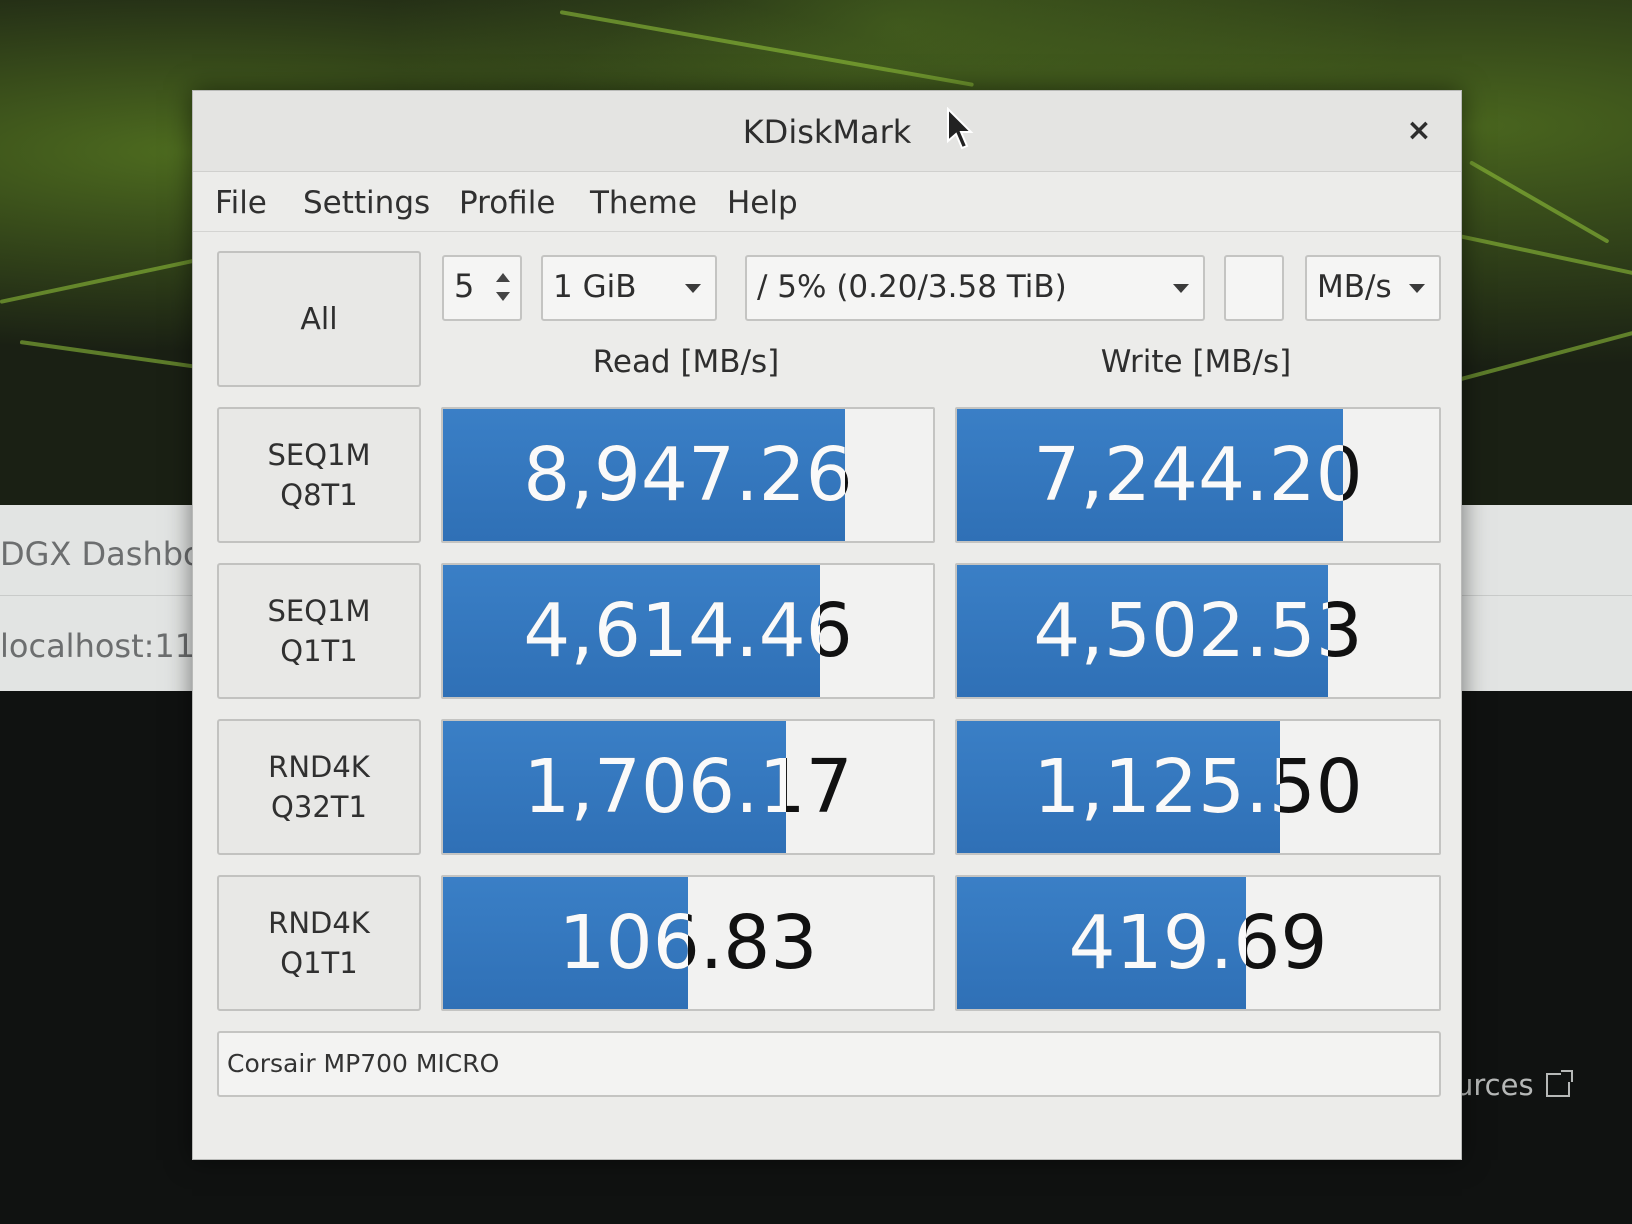 The image size is (1632, 1224). What do you see at coordinates (960, 128) in the screenshot?
I see `mouse-cursor-icon` at bounding box center [960, 128].